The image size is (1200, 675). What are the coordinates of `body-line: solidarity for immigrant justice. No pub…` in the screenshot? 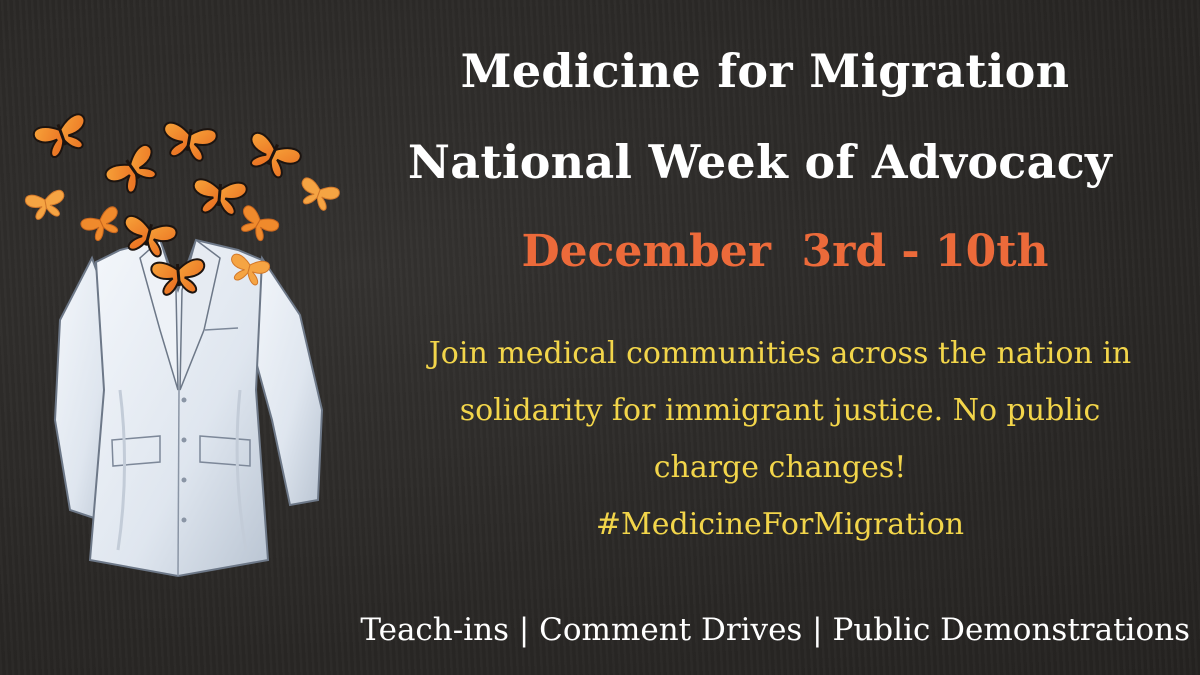 It's located at (780, 410).